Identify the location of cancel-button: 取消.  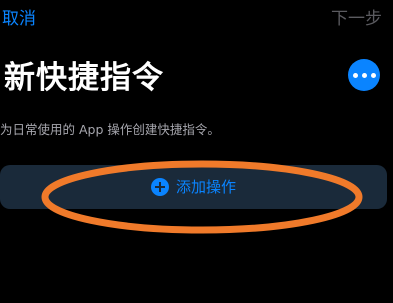
(19, 19).